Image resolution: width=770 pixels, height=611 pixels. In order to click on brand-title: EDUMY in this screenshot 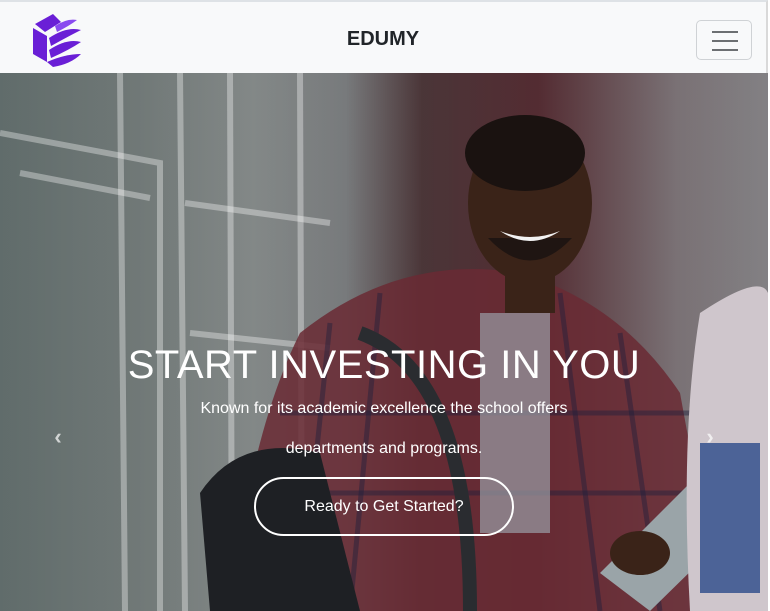, I will do `click(383, 39)`.